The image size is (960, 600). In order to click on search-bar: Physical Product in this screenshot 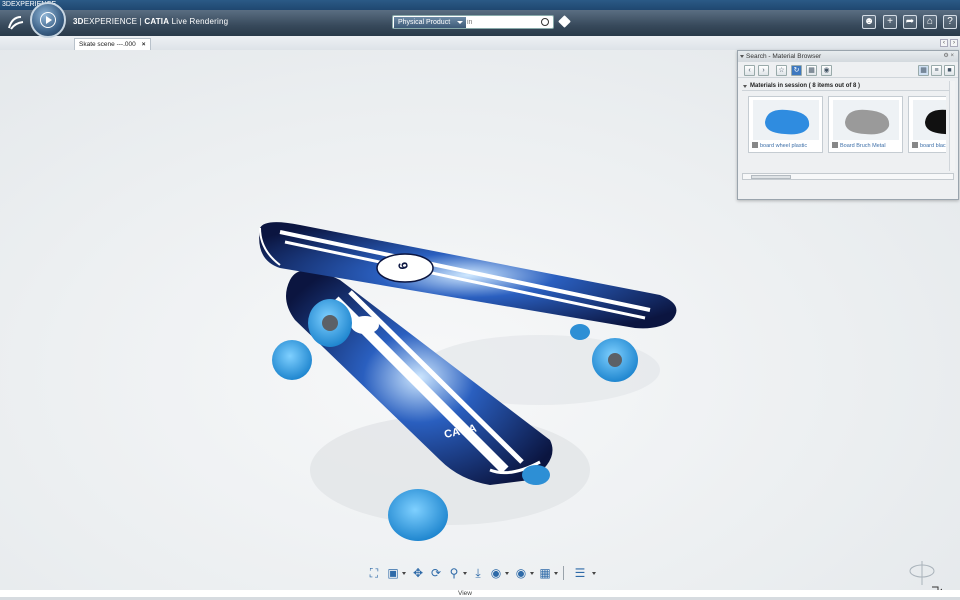, I will do `click(473, 22)`.